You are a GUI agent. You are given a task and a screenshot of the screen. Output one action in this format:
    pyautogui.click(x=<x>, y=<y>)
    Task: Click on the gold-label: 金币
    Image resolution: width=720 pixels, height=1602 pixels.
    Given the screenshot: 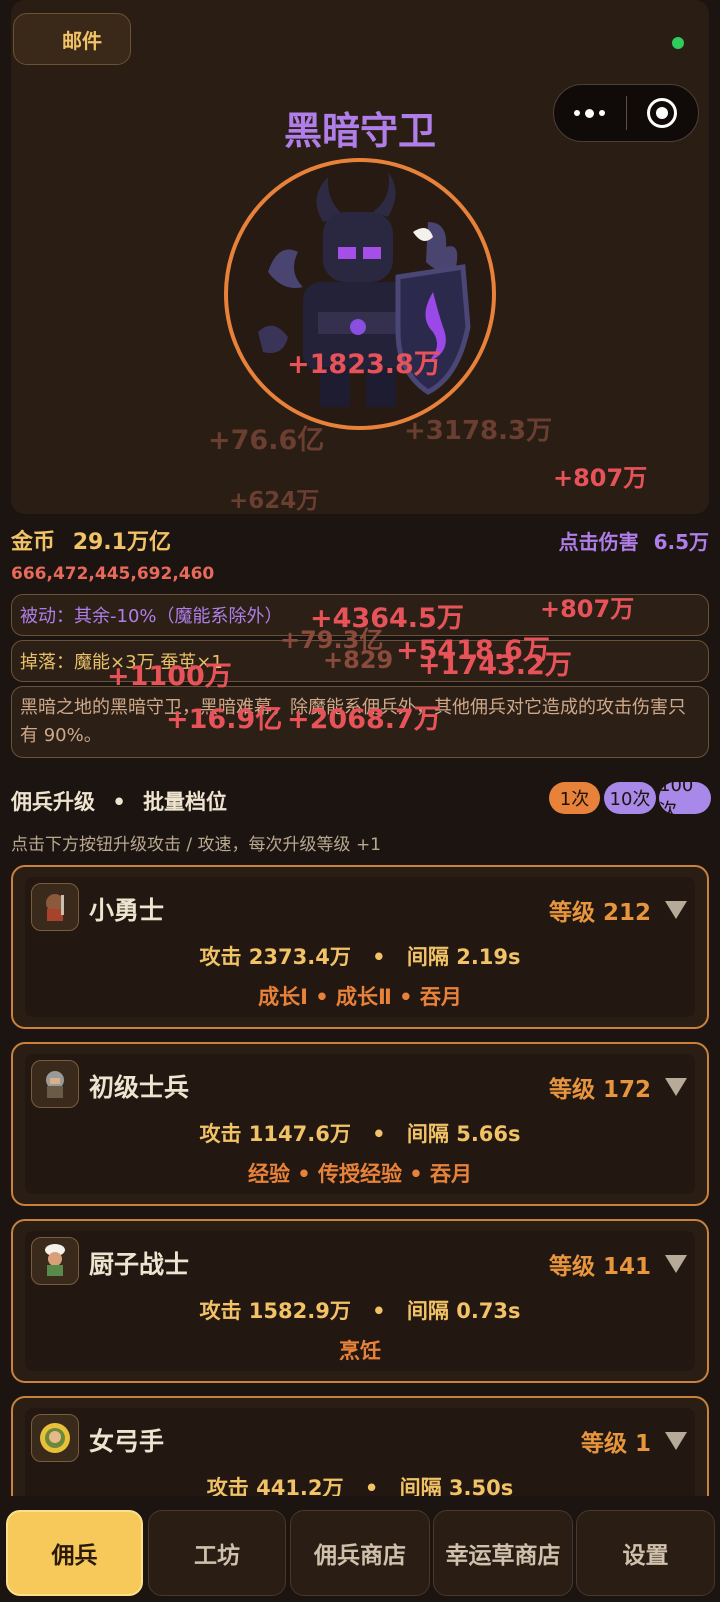 What is the action you would take?
    pyautogui.click(x=33, y=542)
    